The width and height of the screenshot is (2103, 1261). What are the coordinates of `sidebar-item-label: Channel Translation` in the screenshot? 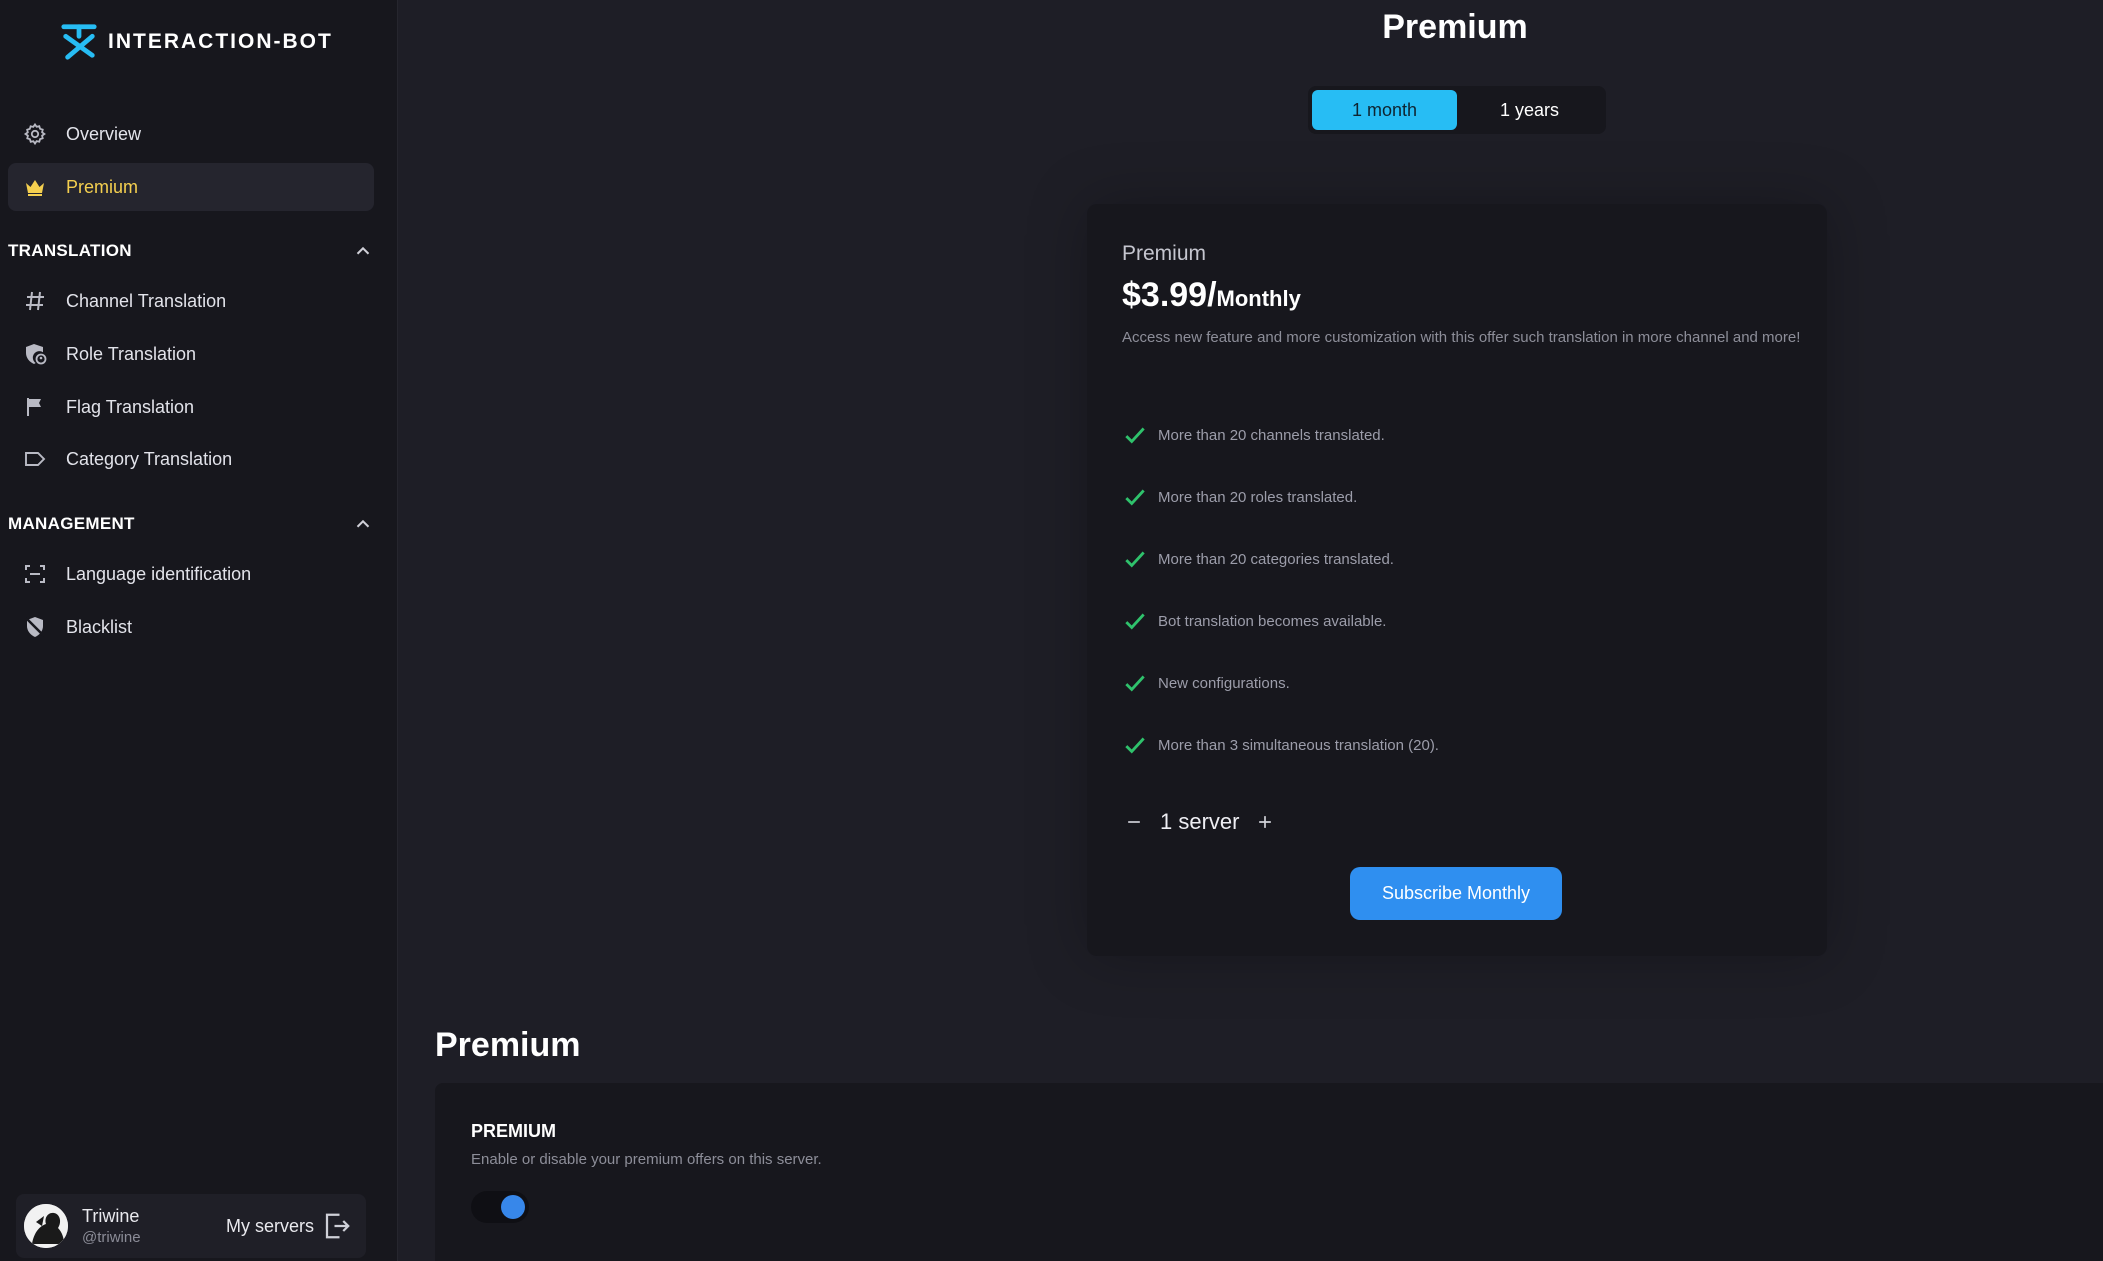 It's located at (146, 300).